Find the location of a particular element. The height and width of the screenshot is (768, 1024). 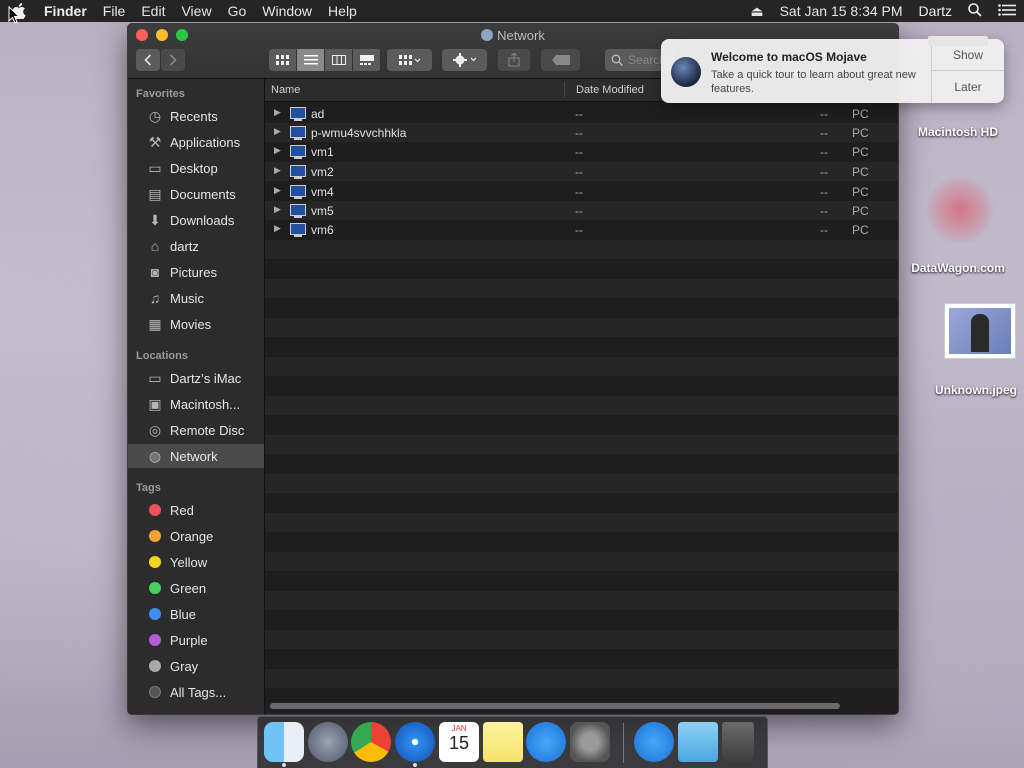

sidebar-item-documents: ▤ Documents is located at coordinates (196, 194).